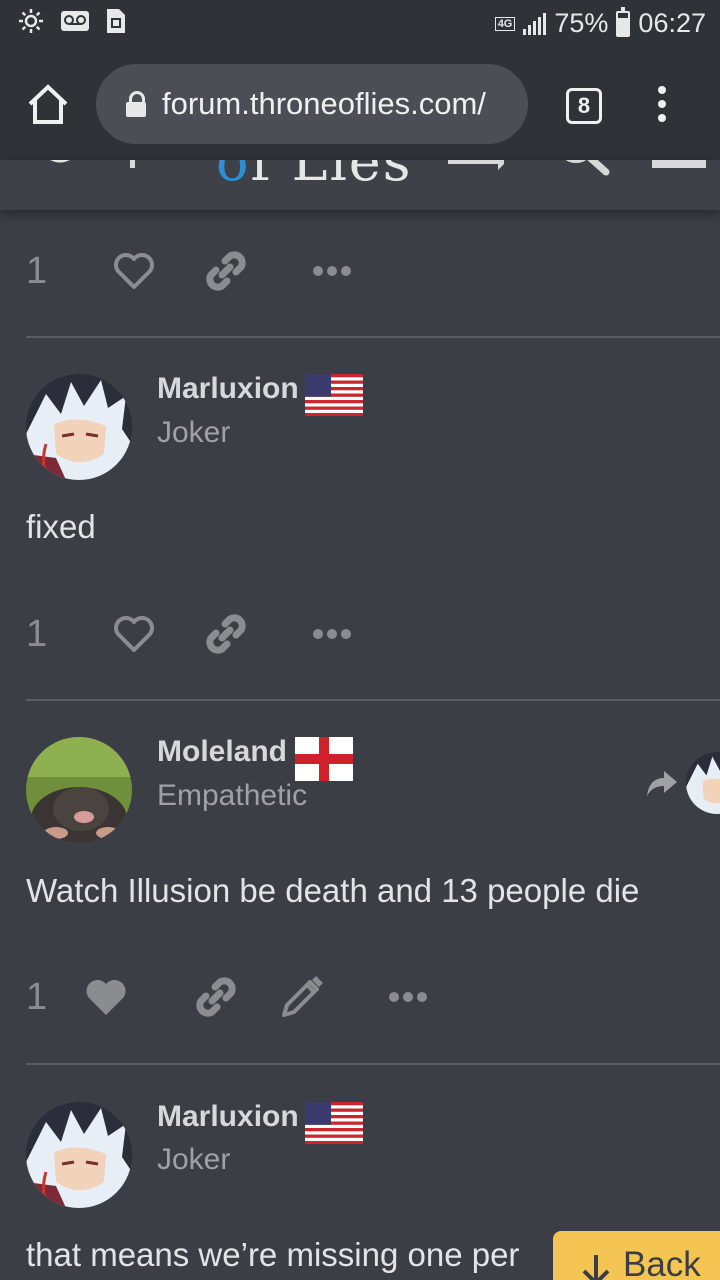 This screenshot has height=1280, width=720. What do you see at coordinates (273, 1254) in the screenshot?
I see `post-body: that means we’re missing one per` at bounding box center [273, 1254].